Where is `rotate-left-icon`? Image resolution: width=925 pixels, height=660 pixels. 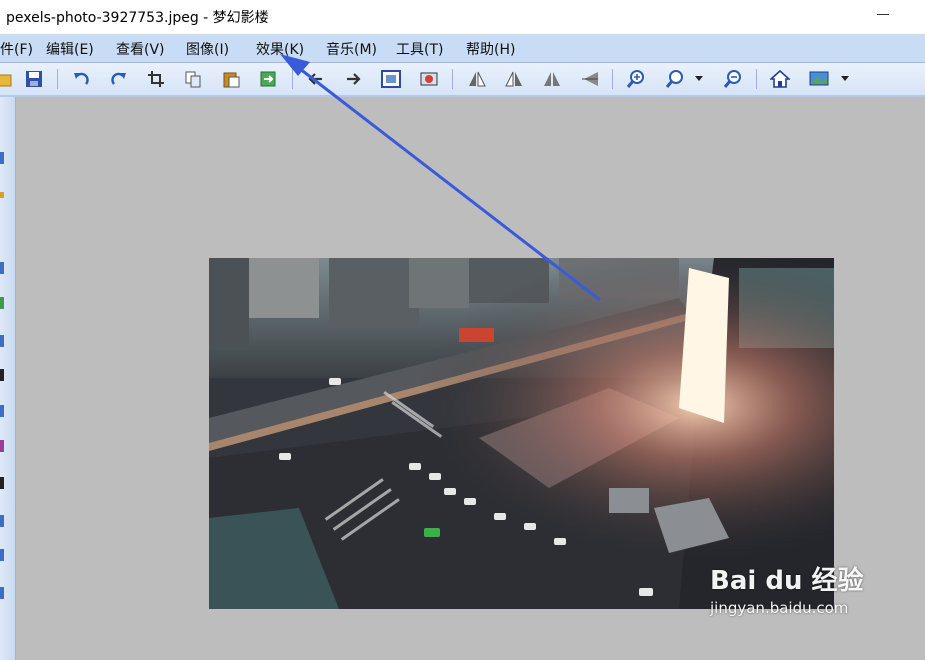 rotate-left-icon is located at coordinates (477, 79).